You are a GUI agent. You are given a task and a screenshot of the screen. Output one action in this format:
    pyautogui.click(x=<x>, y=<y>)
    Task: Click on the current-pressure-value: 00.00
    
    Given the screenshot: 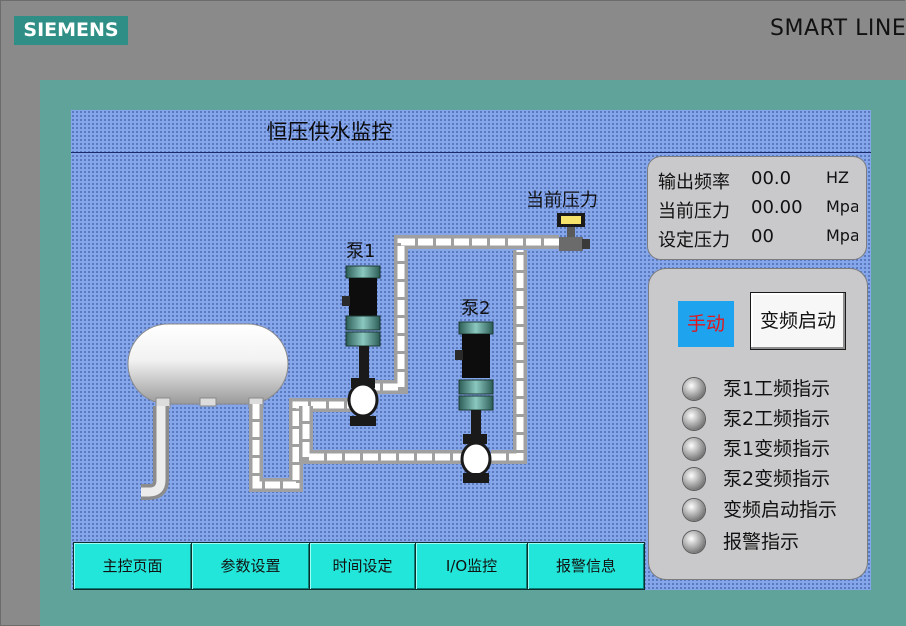 What is the action you would take?
    pyautogui.click(x=777, y=207)
    